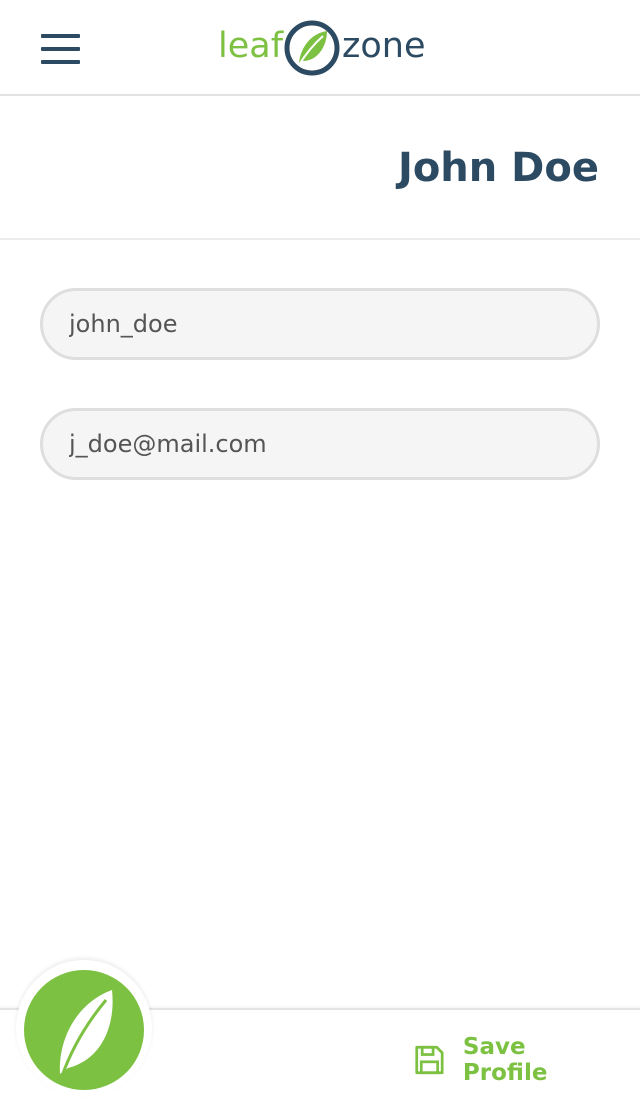  Describe the element at coordinates (320, 324) in the screenshot. I see `username-field` at that location.